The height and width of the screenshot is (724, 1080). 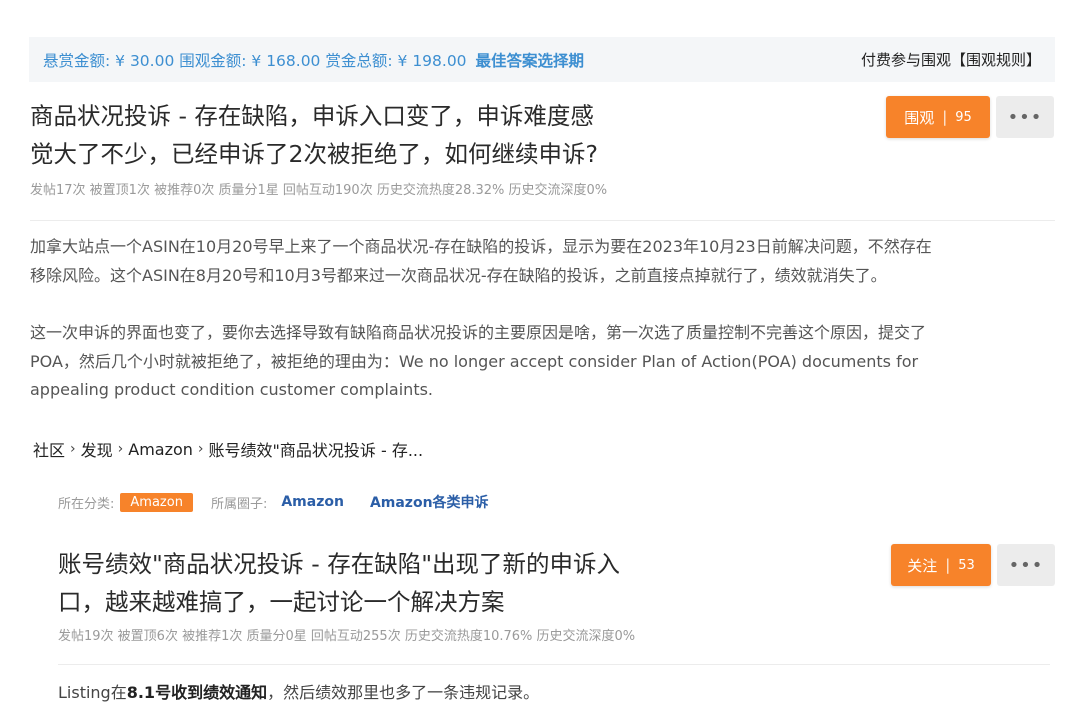 What do you see at coordinates (156, 502) in the screenshot?
I see `category-badge: Amazon` at bounding box center [156, 502].